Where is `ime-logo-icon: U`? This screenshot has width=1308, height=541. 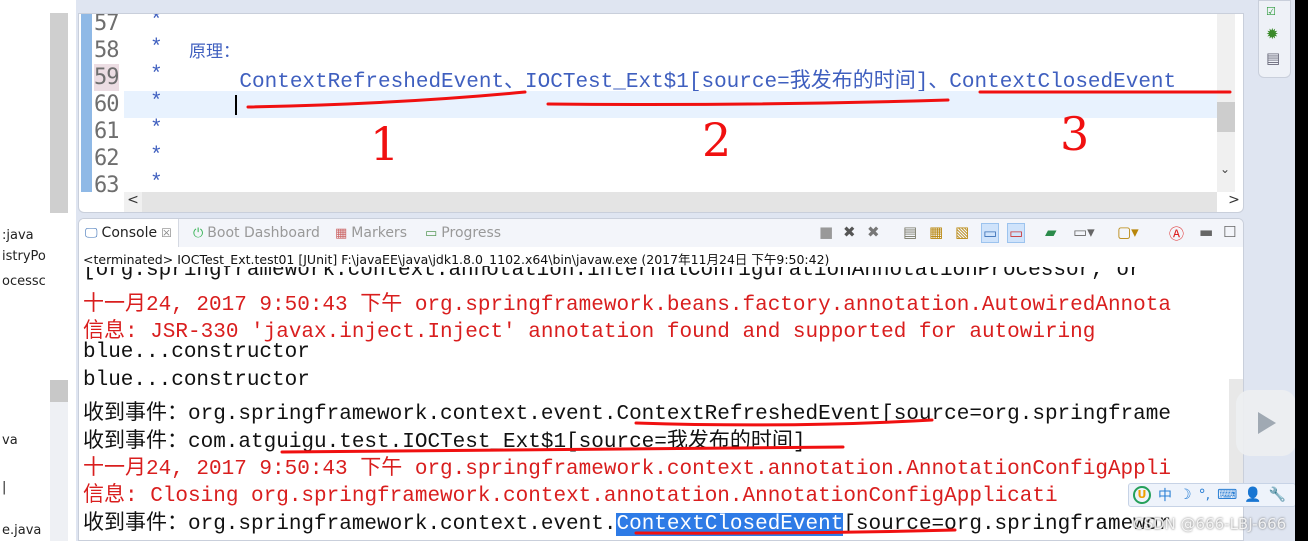
ime-logo-icon: U is located at coordinates (1142, 495).